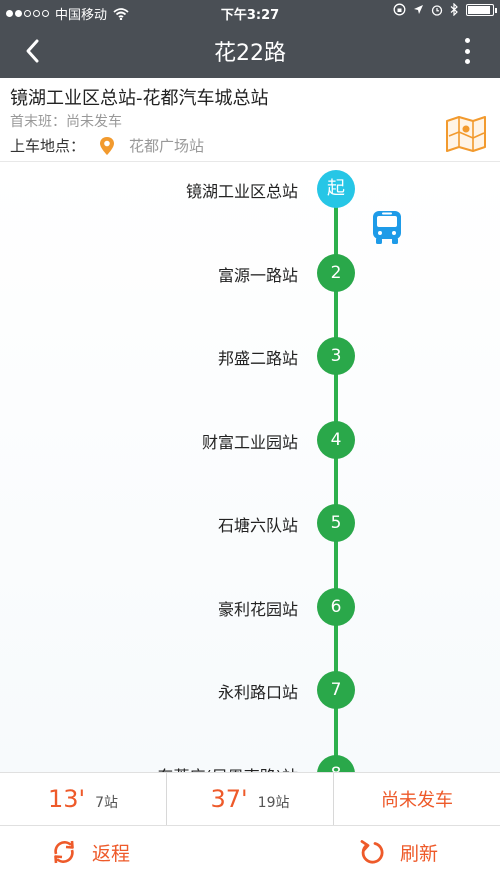  What do you see at coordinates (336, 439) in the screenshot?
I see `stop-number-marker: 4` at bounding box center [336, 439].